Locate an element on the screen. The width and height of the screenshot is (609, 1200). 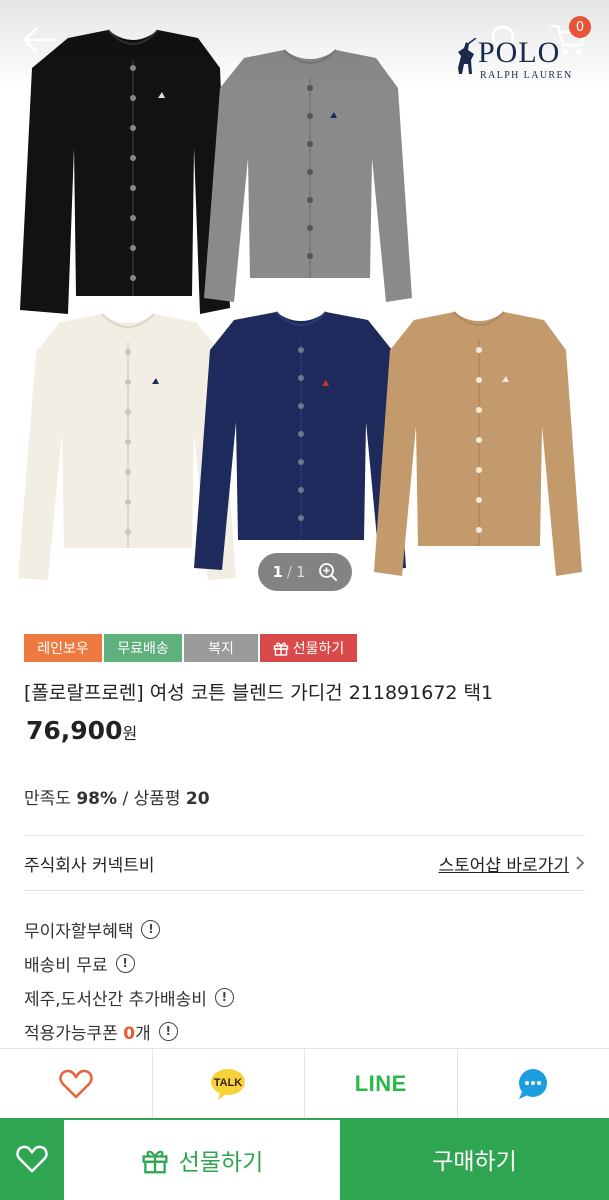
line-share-button: LINE is located at coordinates (381, 1083).